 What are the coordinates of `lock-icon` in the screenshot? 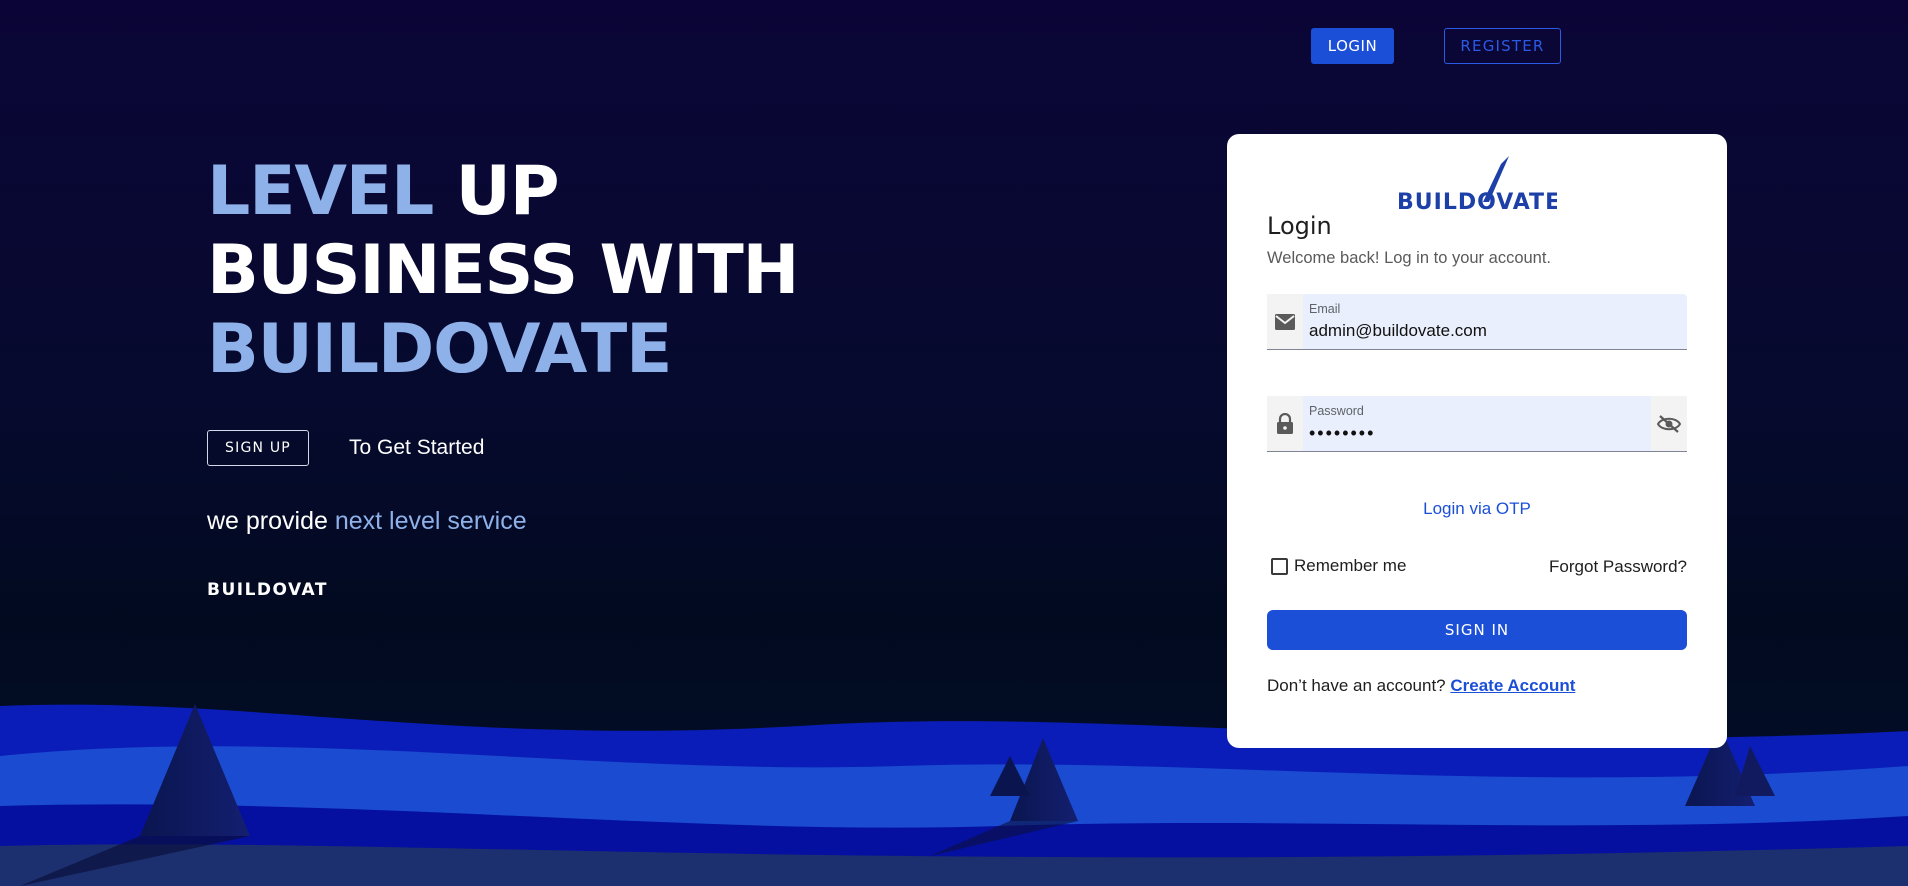 It's located at (1285, 423).